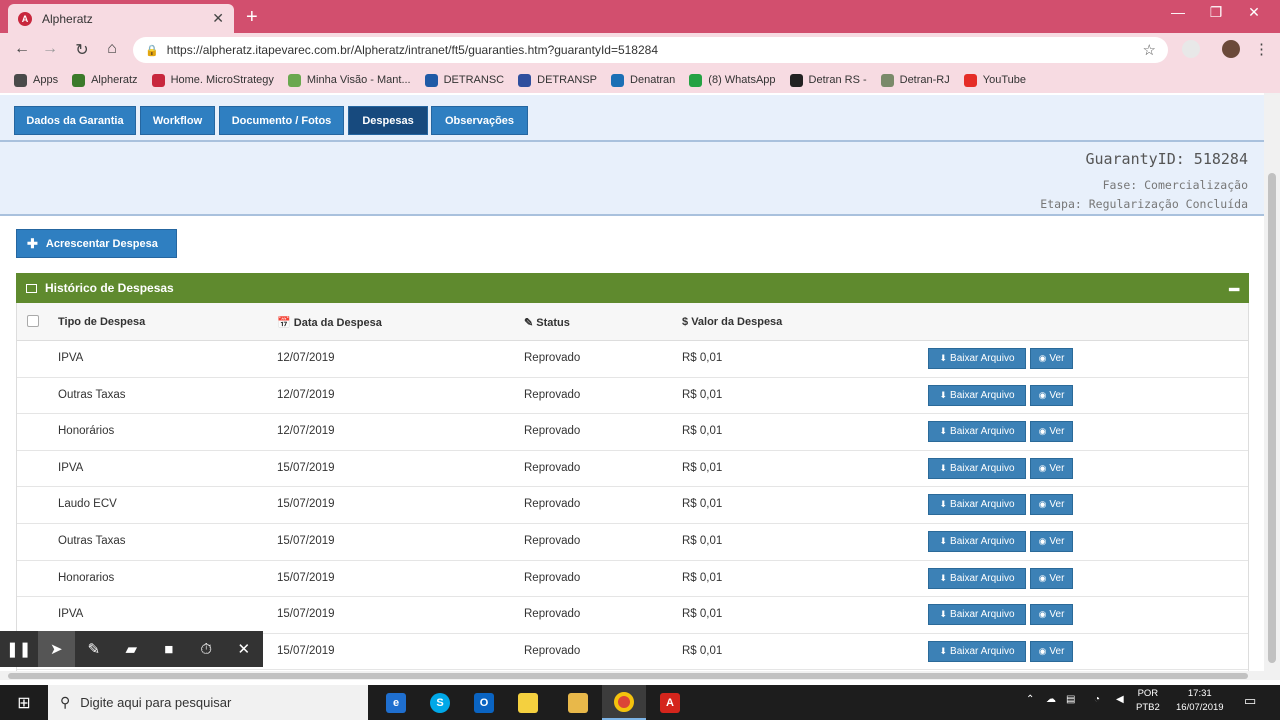 Image resolution: width=1280 pixels, height=720 pixels. I want to click on panel-title: Histórico de Despesas, so click(109, 288).